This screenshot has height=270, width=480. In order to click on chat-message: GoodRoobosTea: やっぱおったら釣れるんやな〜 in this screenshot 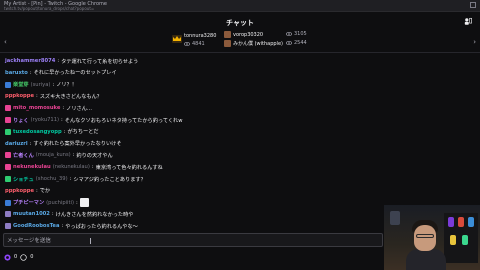, I will do `click(71, 226)`.